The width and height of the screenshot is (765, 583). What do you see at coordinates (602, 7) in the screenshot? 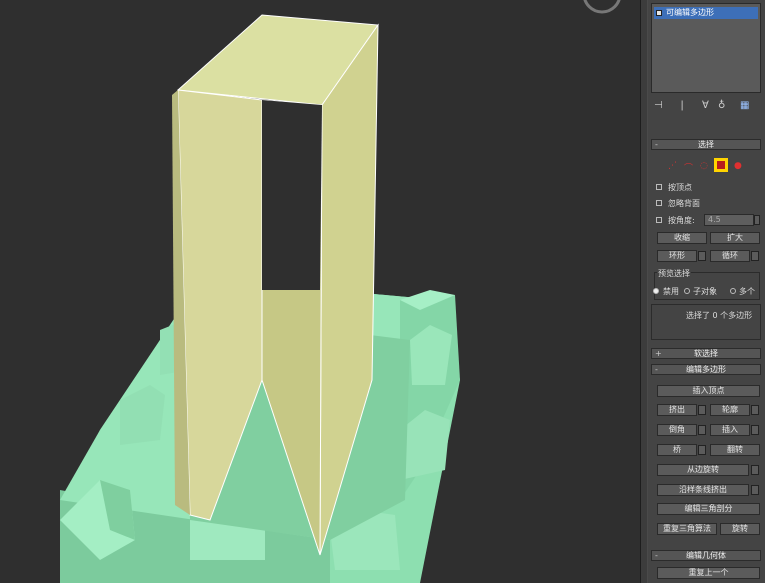
I see `viewcube-gizmo` at bounding box center [602, 7].